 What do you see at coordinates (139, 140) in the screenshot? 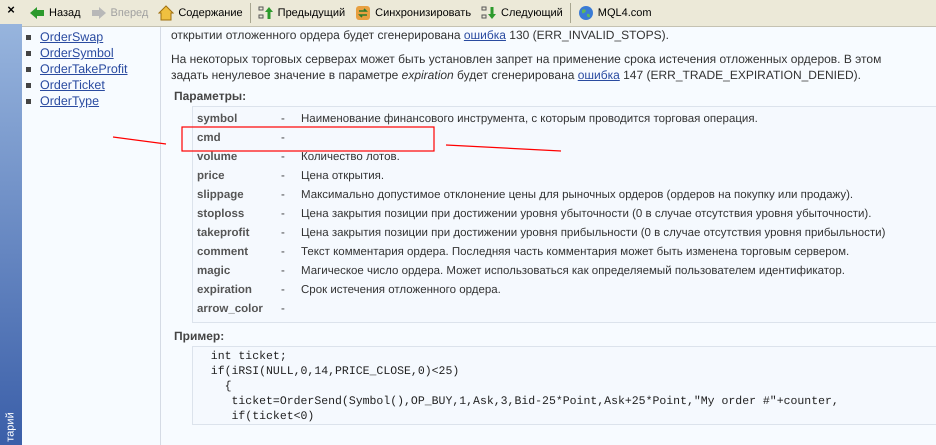
I see `annotation-line` at bounding box center [139, 140].